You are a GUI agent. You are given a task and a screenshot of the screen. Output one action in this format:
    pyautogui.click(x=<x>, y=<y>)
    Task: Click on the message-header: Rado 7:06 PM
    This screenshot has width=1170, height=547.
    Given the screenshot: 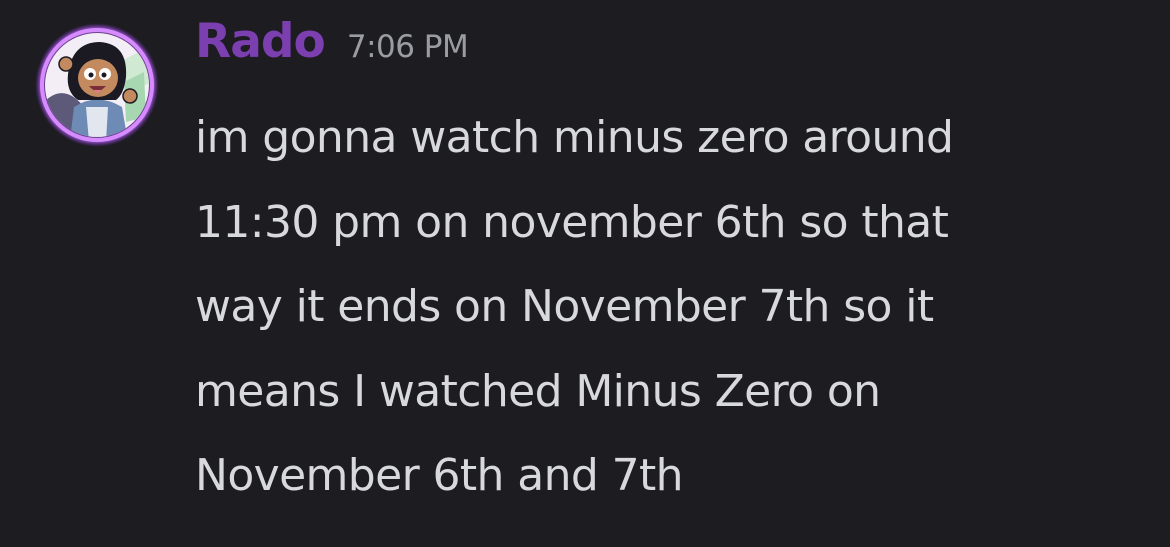 What is the action you would take?
    pyautogui.click(x=332, y=49)
    